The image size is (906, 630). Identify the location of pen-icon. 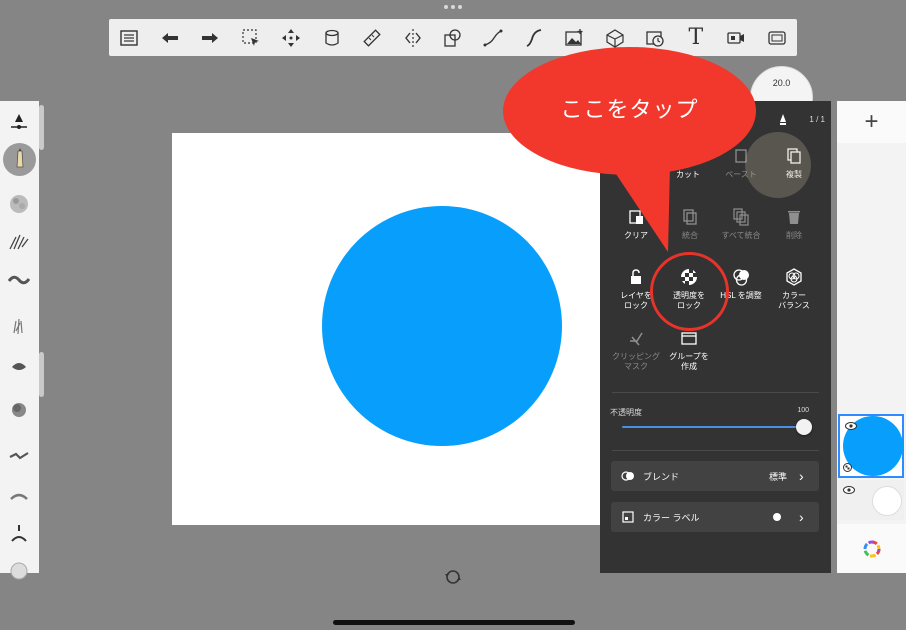
(783, 119).